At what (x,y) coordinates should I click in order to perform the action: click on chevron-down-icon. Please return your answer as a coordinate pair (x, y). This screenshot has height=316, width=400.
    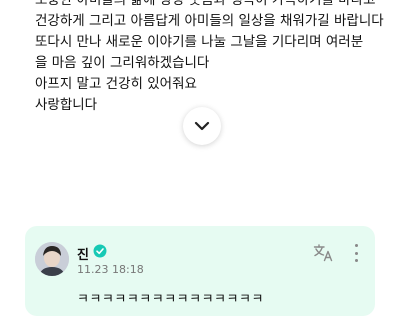
    Looking at the image, I should click on (202, 126).